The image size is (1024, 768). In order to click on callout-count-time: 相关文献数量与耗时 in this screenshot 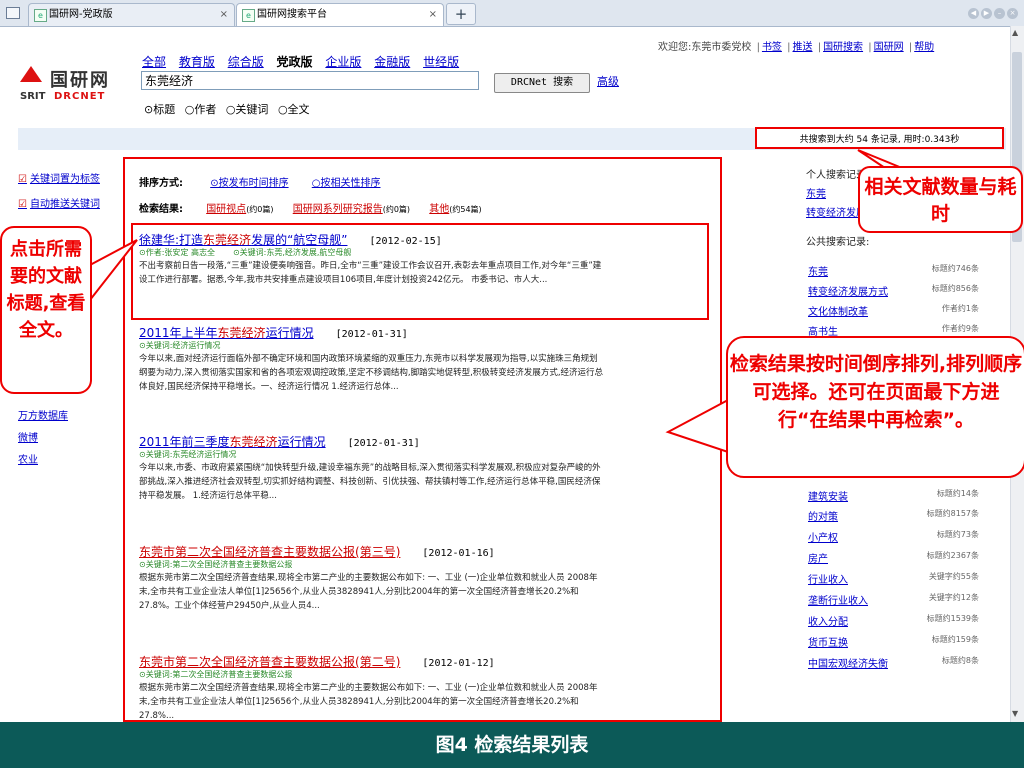, I will do `click(940, 199)`.